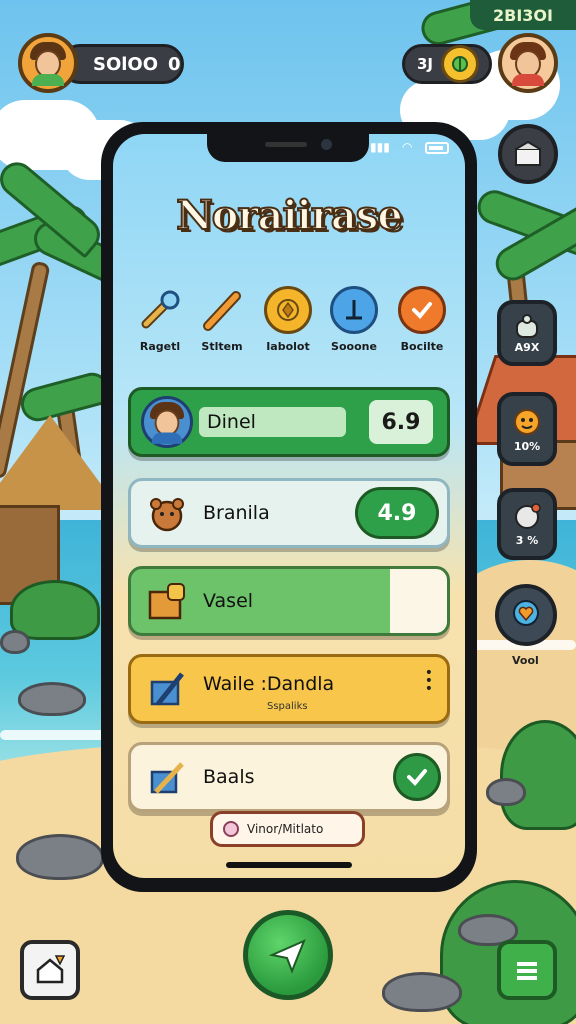 The width and height of the screenshot is (576, 1024). I want to click on player-avatar, so click(48, 63).